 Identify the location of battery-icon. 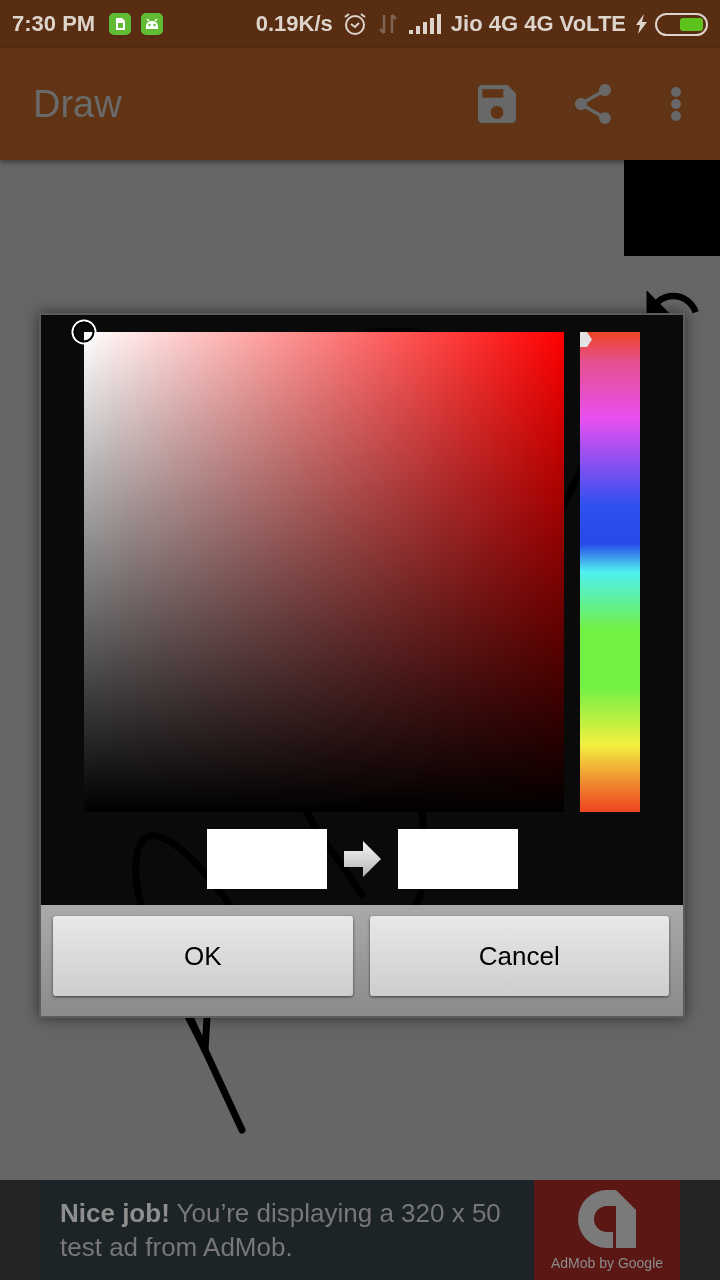
(681, 24).